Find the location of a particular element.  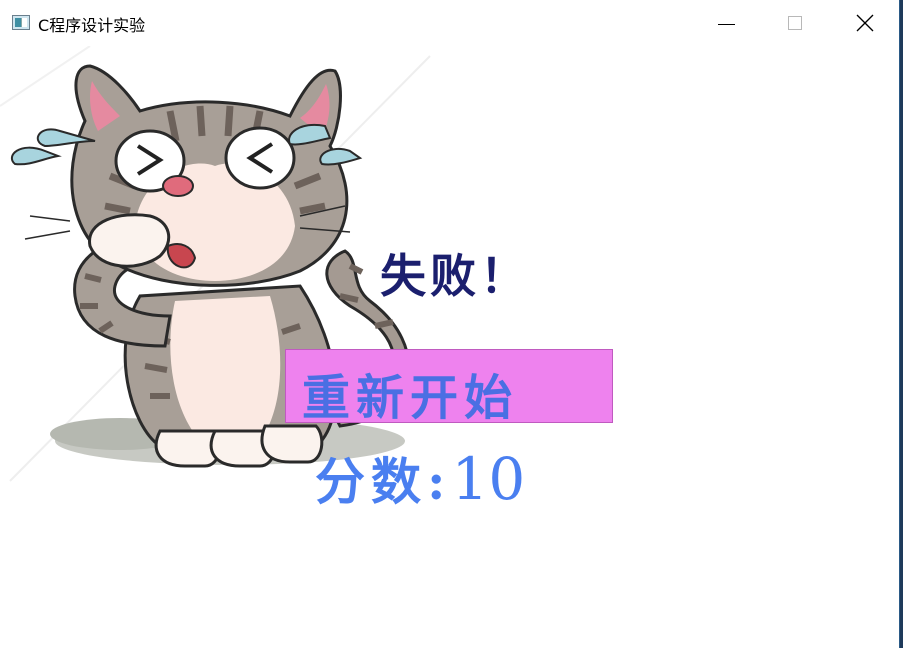

minimize-button is located at coordinates (727, 23).